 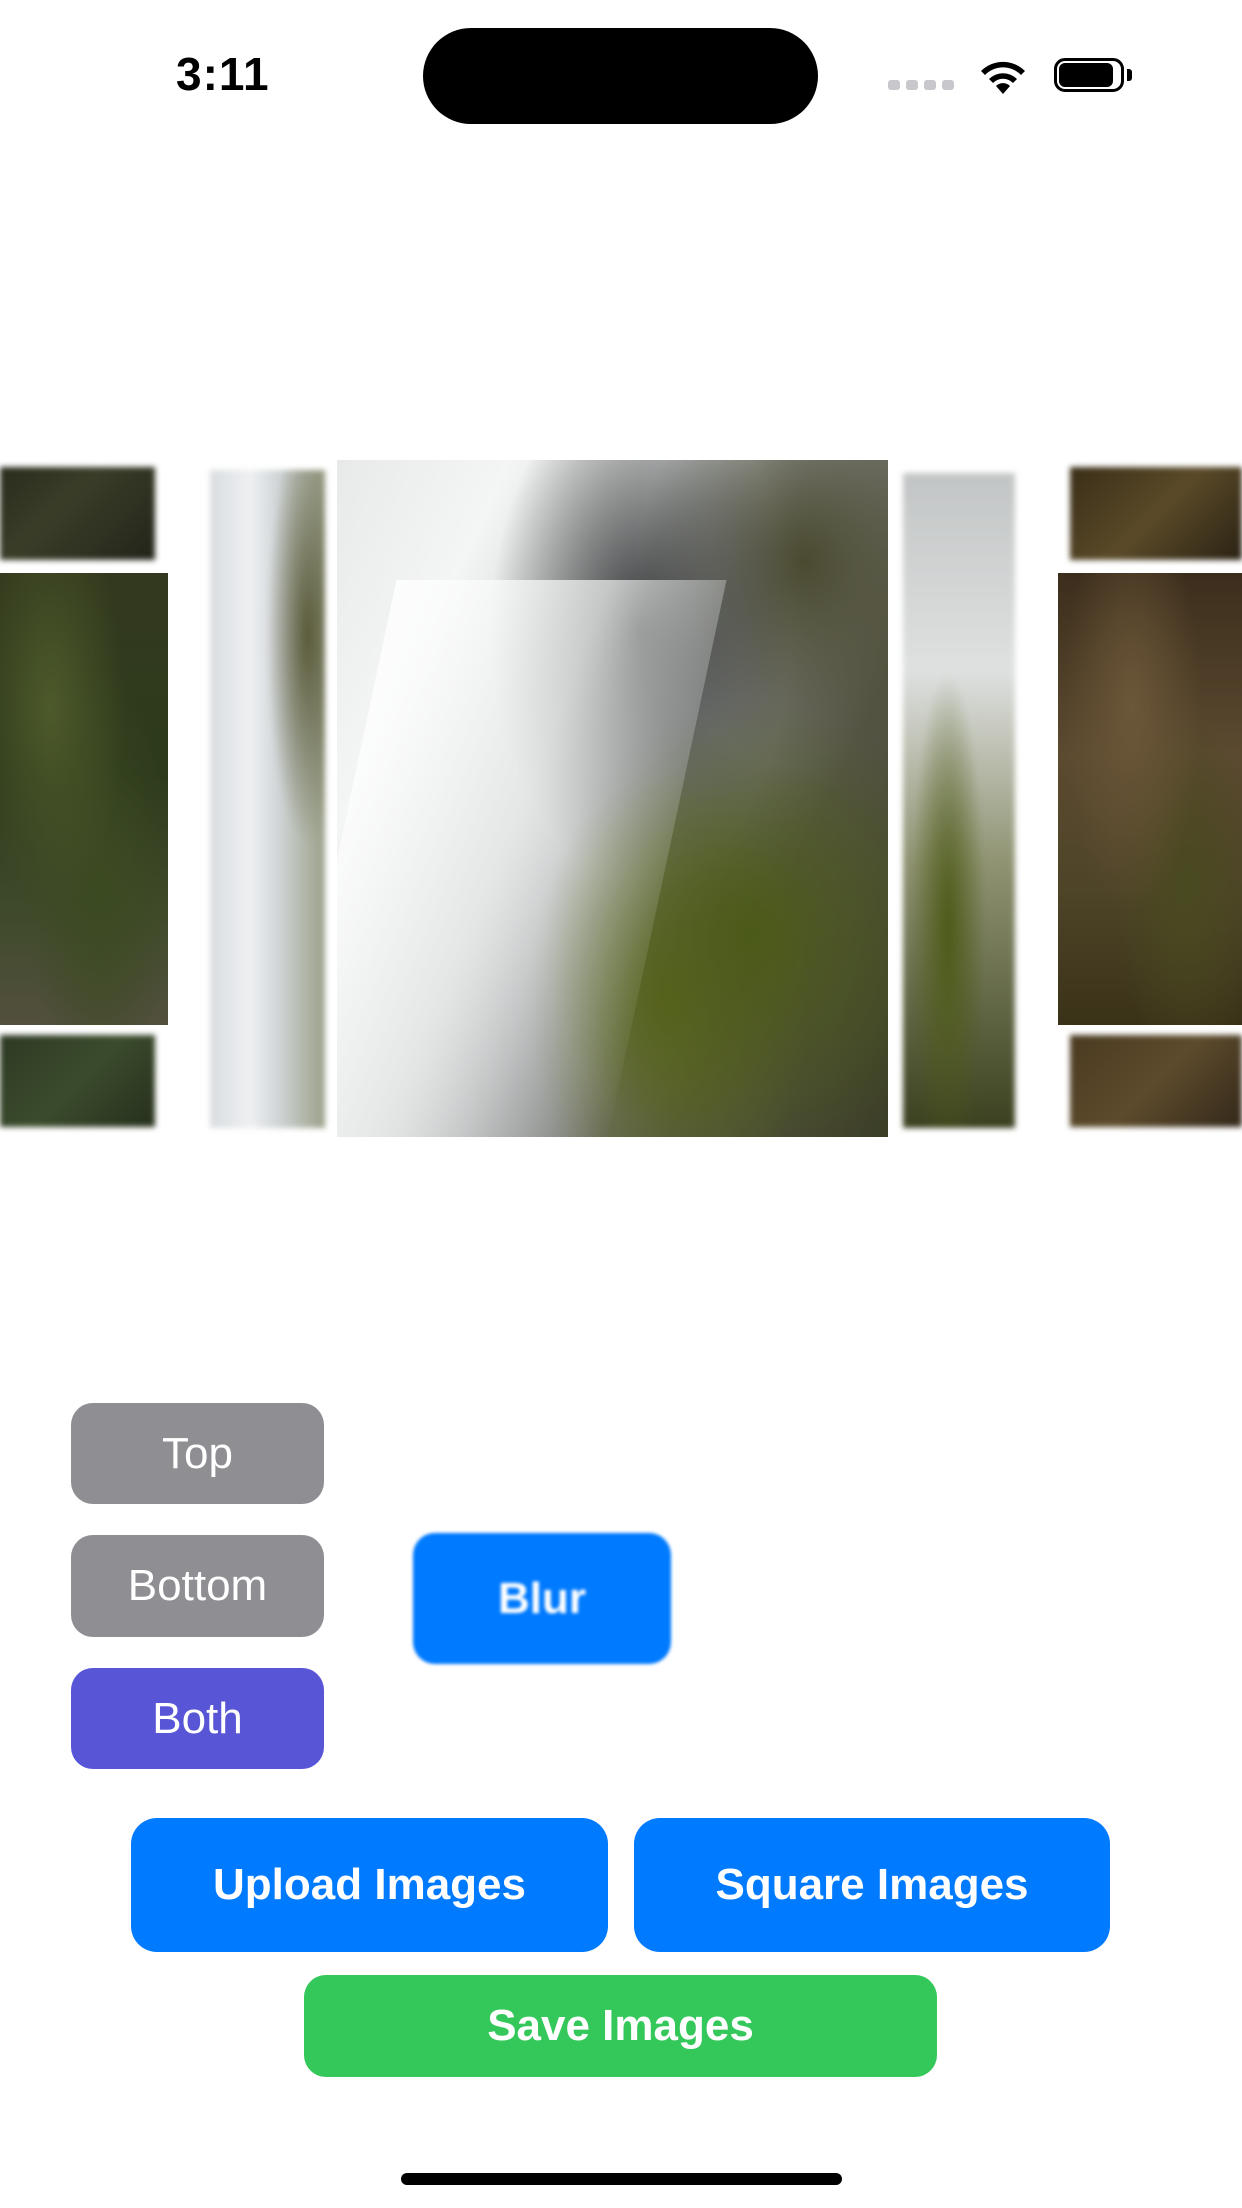 What do you see at coordinates (84, 799) in the screenshot?
I see `carousel-image-moss-hillside` at bounding box center [84, 799].